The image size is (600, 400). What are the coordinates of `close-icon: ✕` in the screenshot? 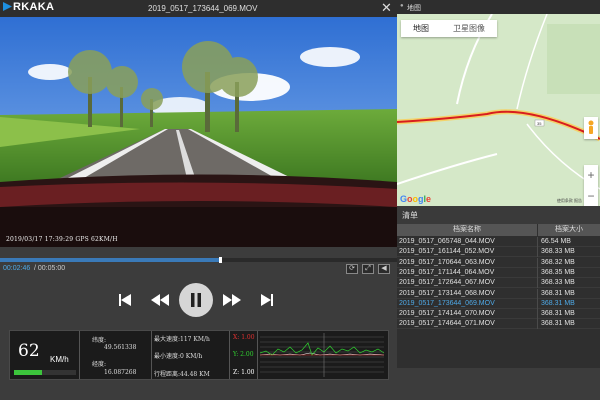 It's located at (386, 8).